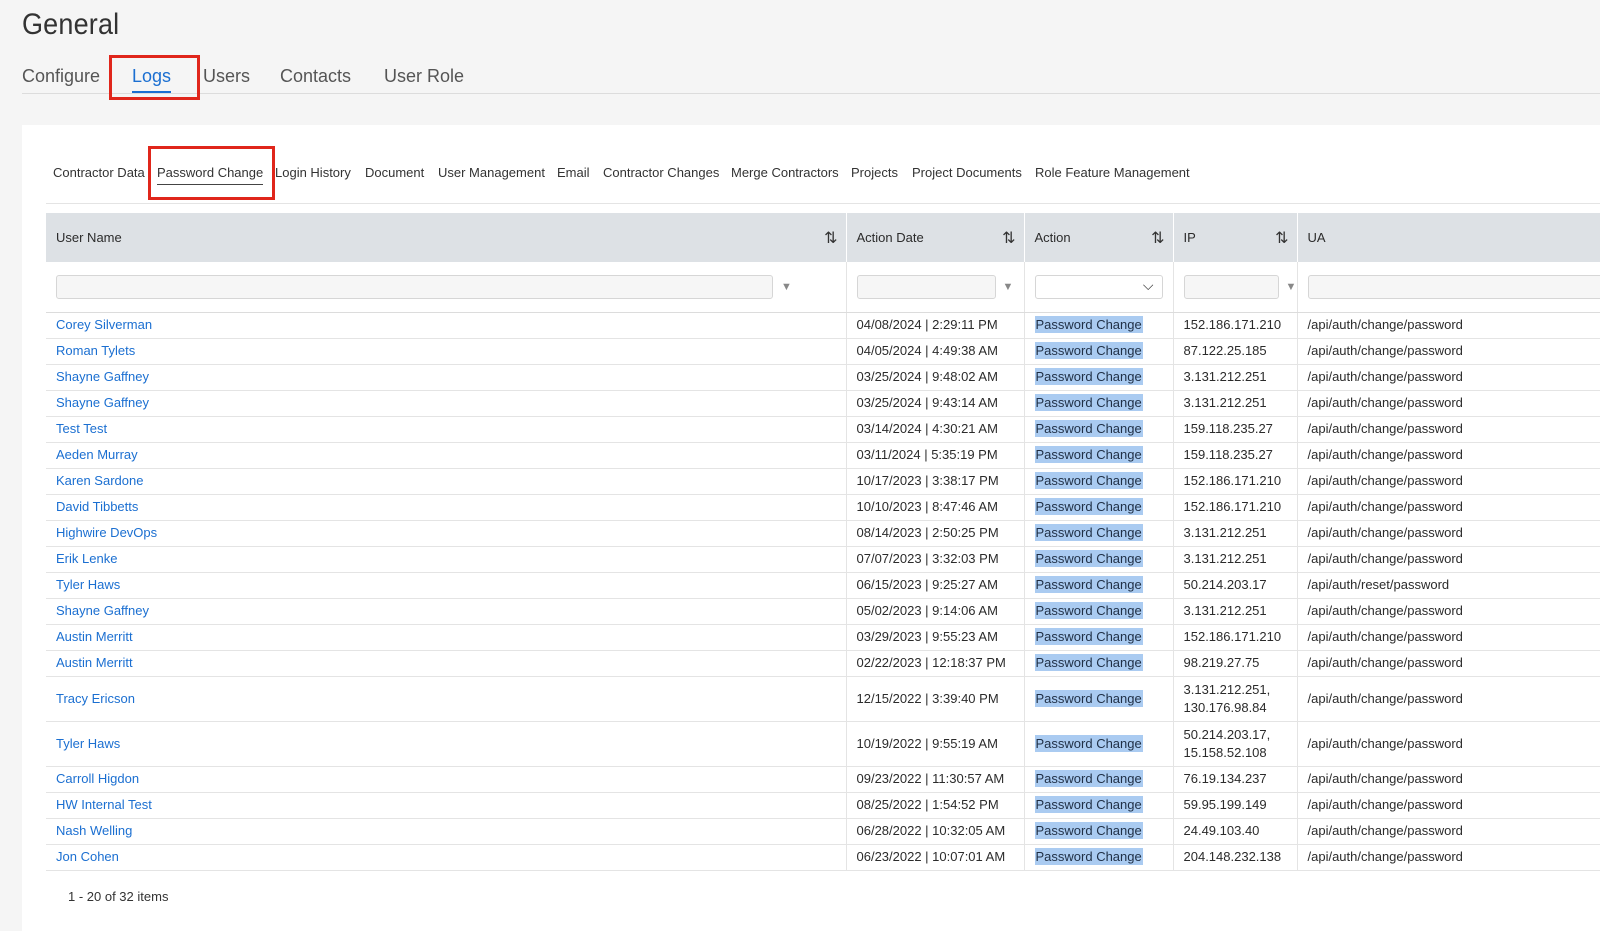 Image resolution: width=1600 pixels, height=931 pixels. I want to click on action-date-cell: 06/15/2023 | 9:25:27 AM, so click(935, 585).